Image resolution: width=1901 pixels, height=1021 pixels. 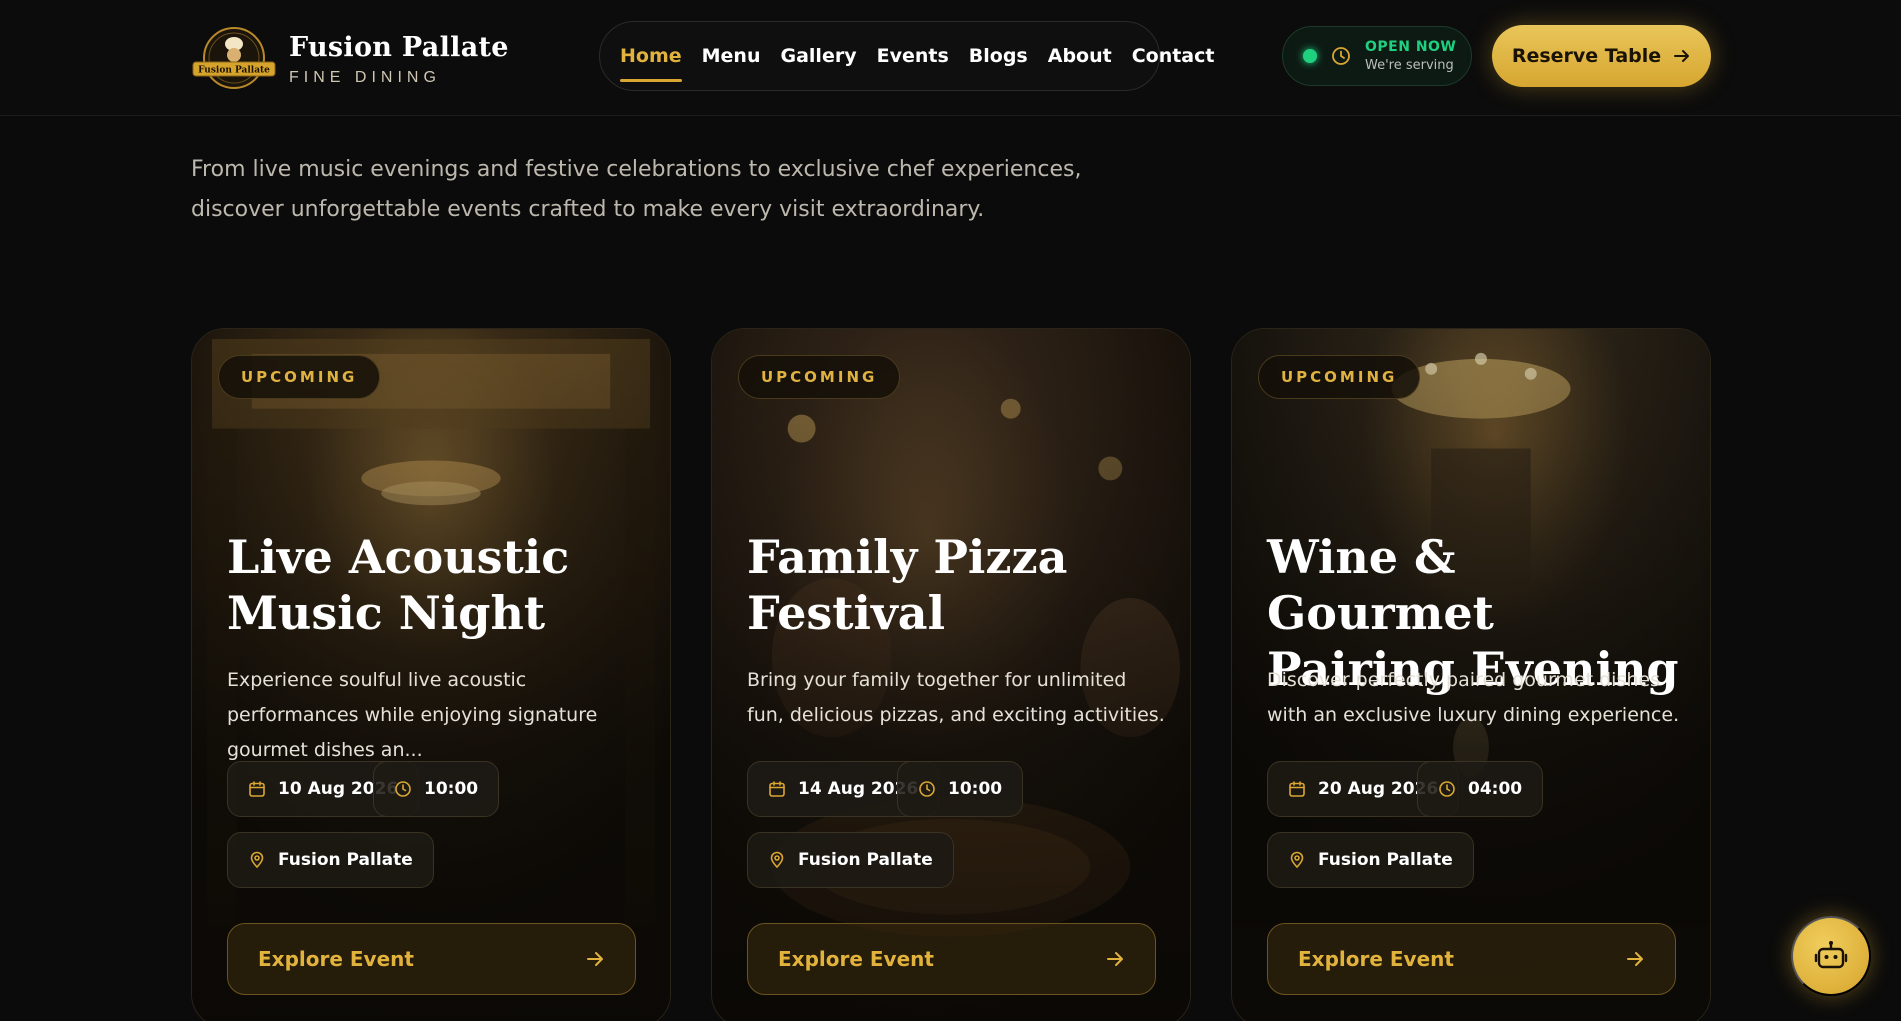 What do you see at coordinates (907, 557) in the screenshot?
I see `event-title-line-1: Family Pizza` at bounding box center [907, 557].